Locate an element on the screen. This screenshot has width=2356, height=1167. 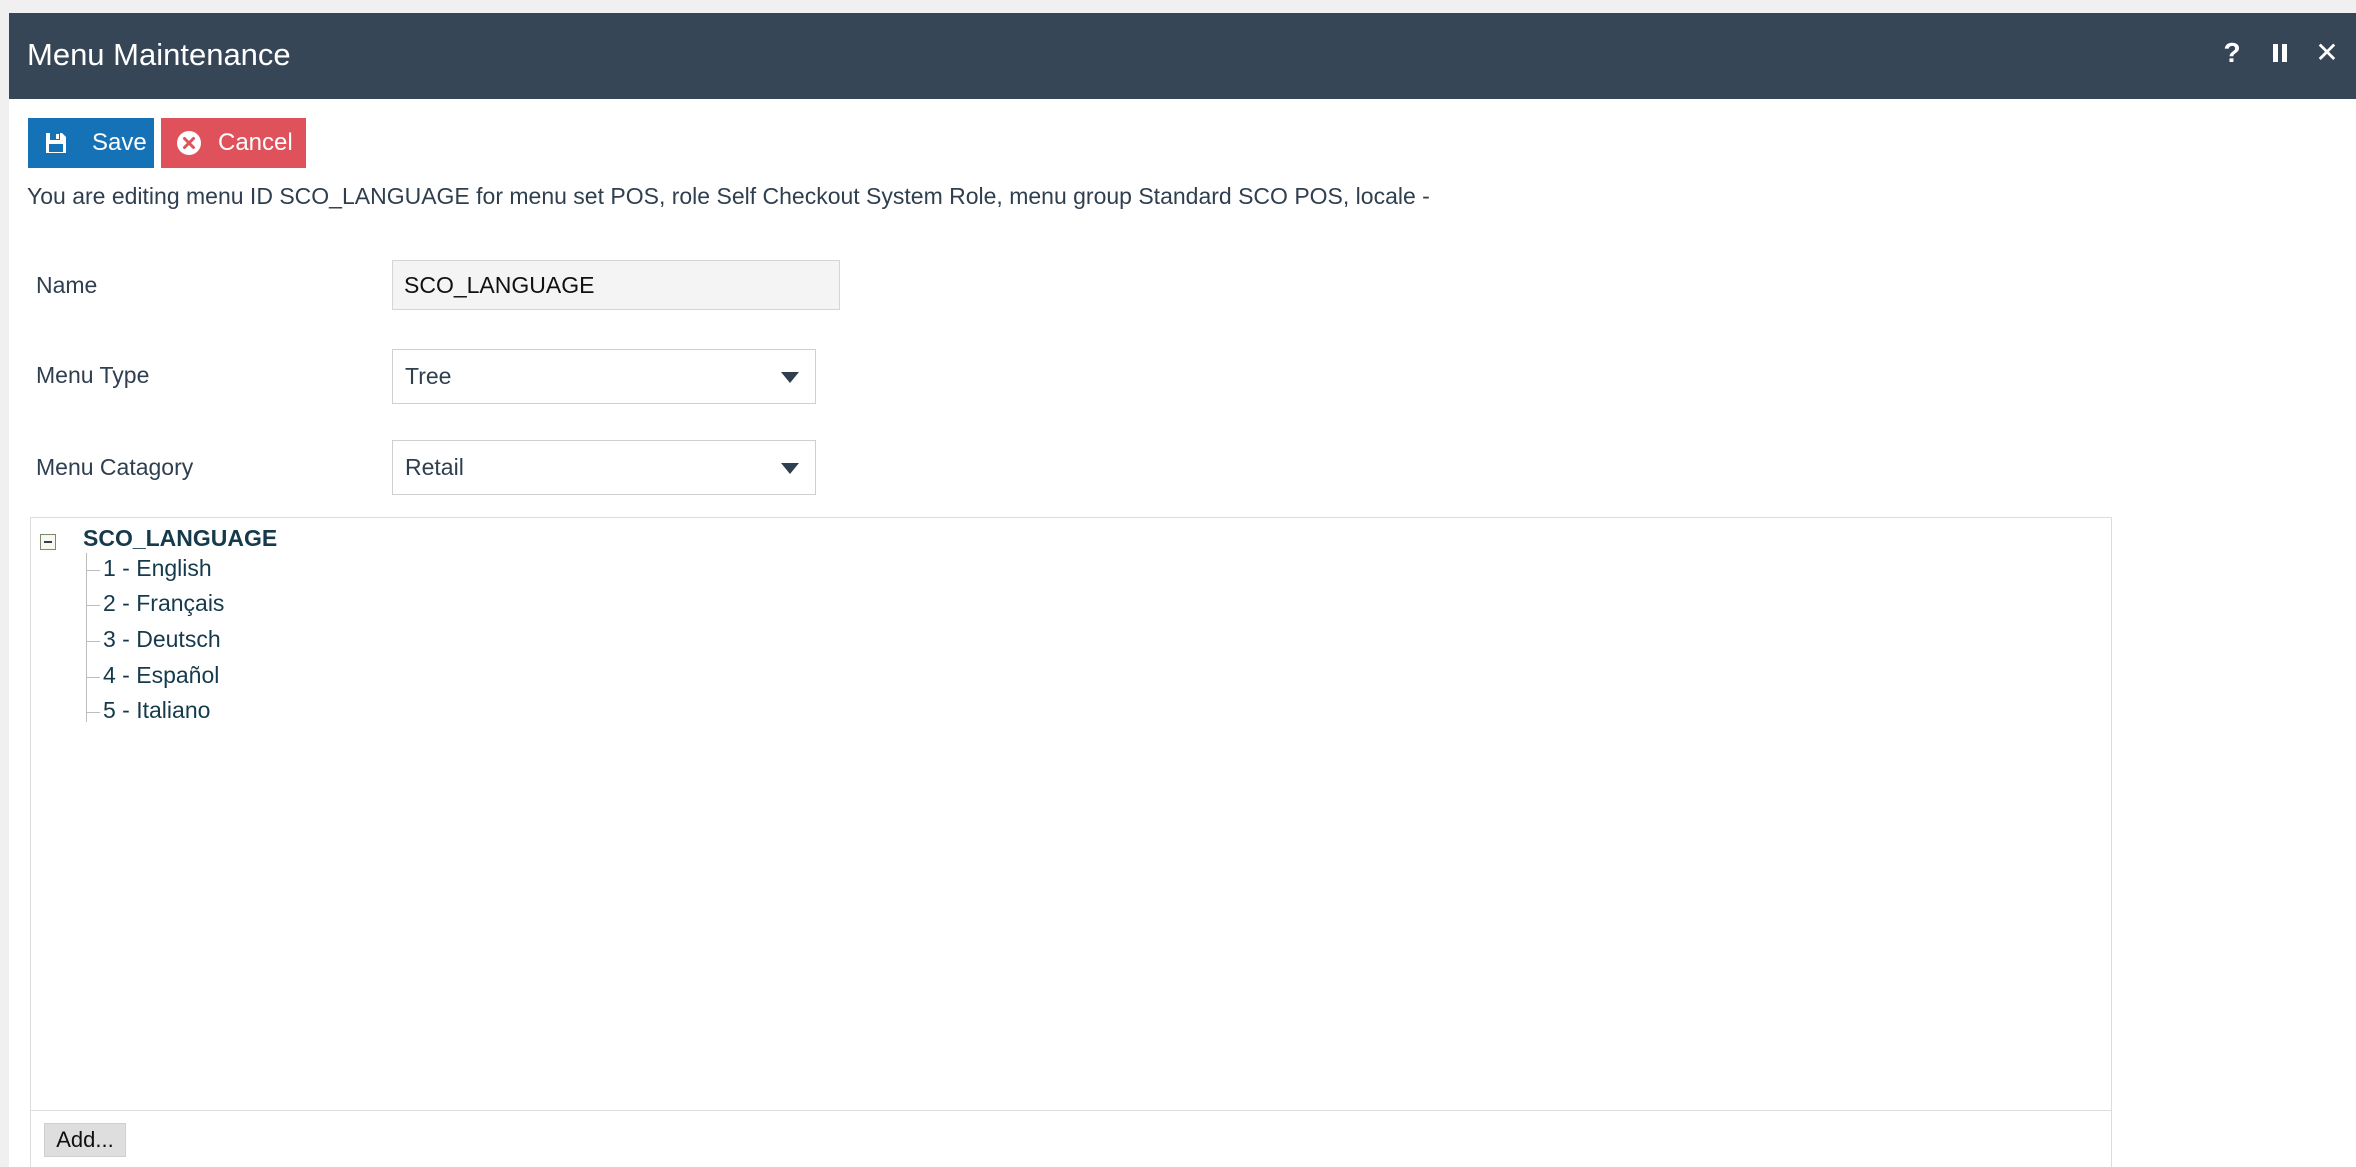
pause-icon is located at coordinates (2280, 53).